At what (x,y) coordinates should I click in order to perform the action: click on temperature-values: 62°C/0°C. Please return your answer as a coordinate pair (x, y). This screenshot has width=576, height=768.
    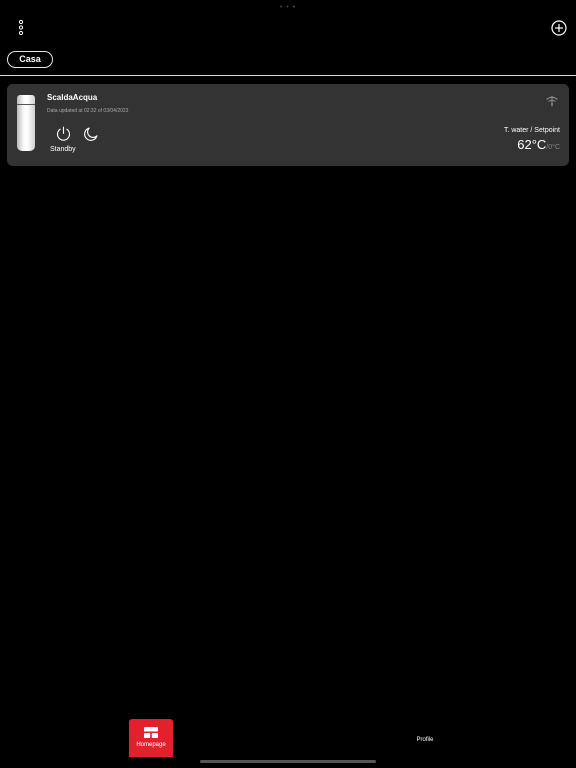
    Looking at the image, I should click on (538, 145).